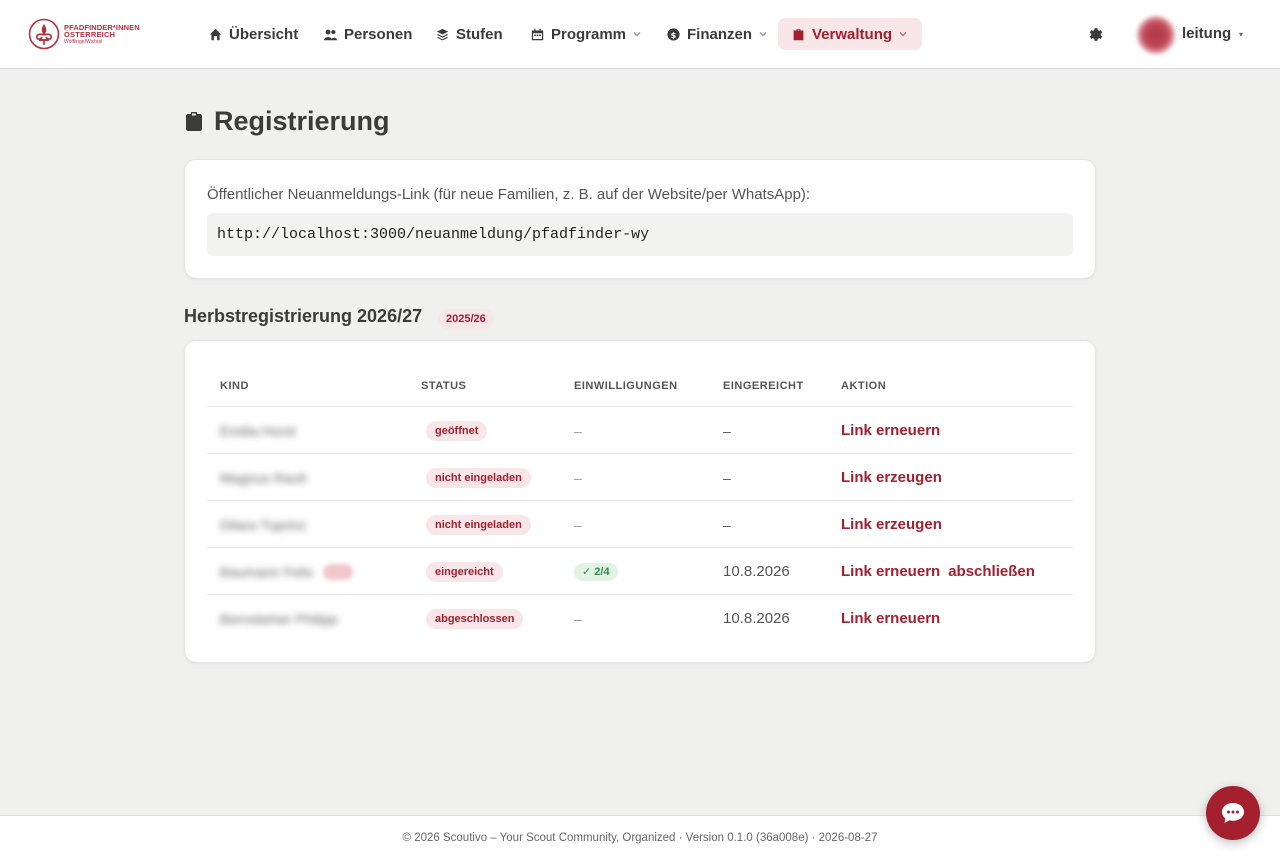 This screenshot has height=860, width=1280. What do you see at coordinates (626, 386) in the screenshot?
I see `column-header-consents: EINWILLIGUNGEN` at bounding box center [626, 386].